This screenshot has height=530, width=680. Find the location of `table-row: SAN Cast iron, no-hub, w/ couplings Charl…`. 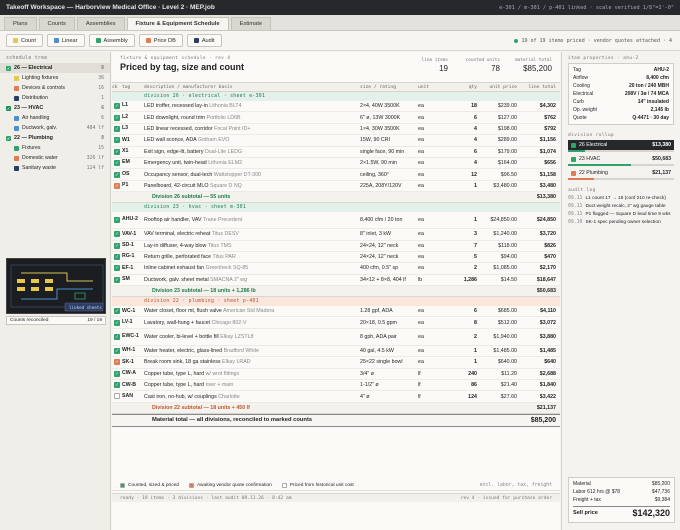

table-row: SAN Cast iron, no-hub, w/ couplings Charl… is located at coordinates (336, 397).